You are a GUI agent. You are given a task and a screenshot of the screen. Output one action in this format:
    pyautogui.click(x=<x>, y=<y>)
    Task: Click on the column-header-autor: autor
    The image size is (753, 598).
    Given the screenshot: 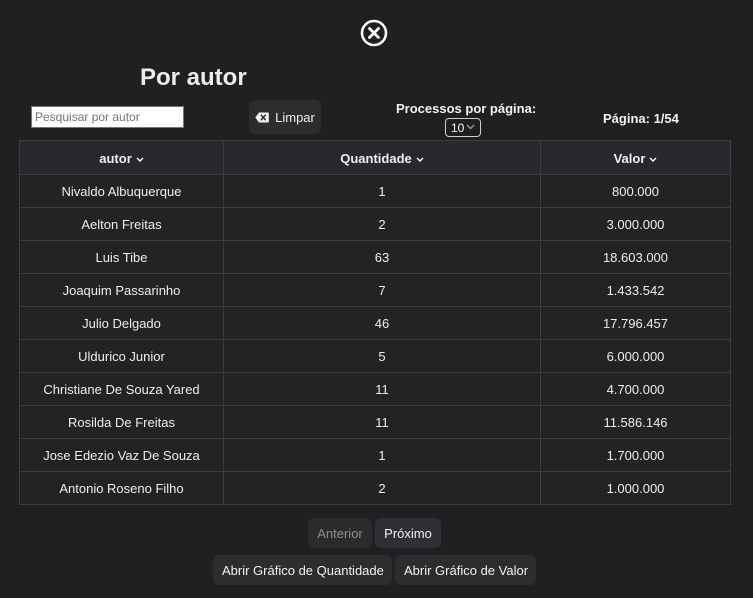 What is the action you would take?
    pyautogui.click(x=121, y=157)
    